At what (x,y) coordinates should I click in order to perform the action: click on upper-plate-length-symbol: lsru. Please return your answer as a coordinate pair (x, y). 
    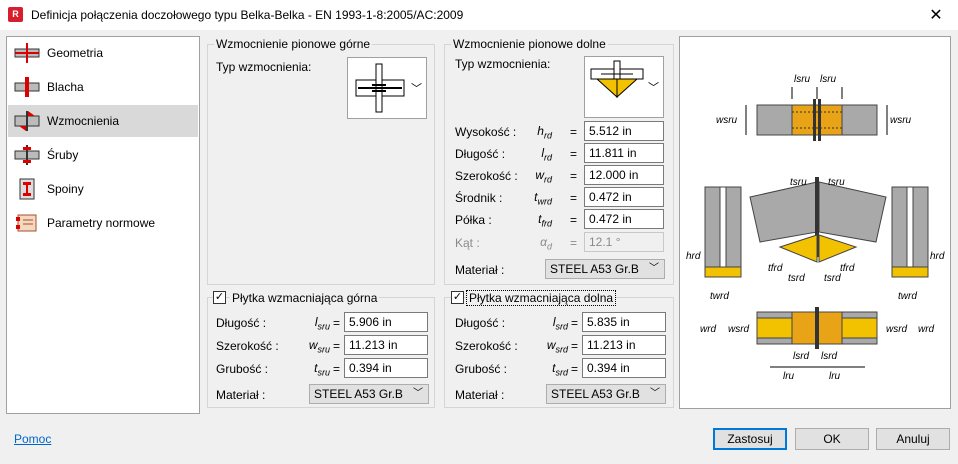
    Looking at the image, I should click on (322, 323).